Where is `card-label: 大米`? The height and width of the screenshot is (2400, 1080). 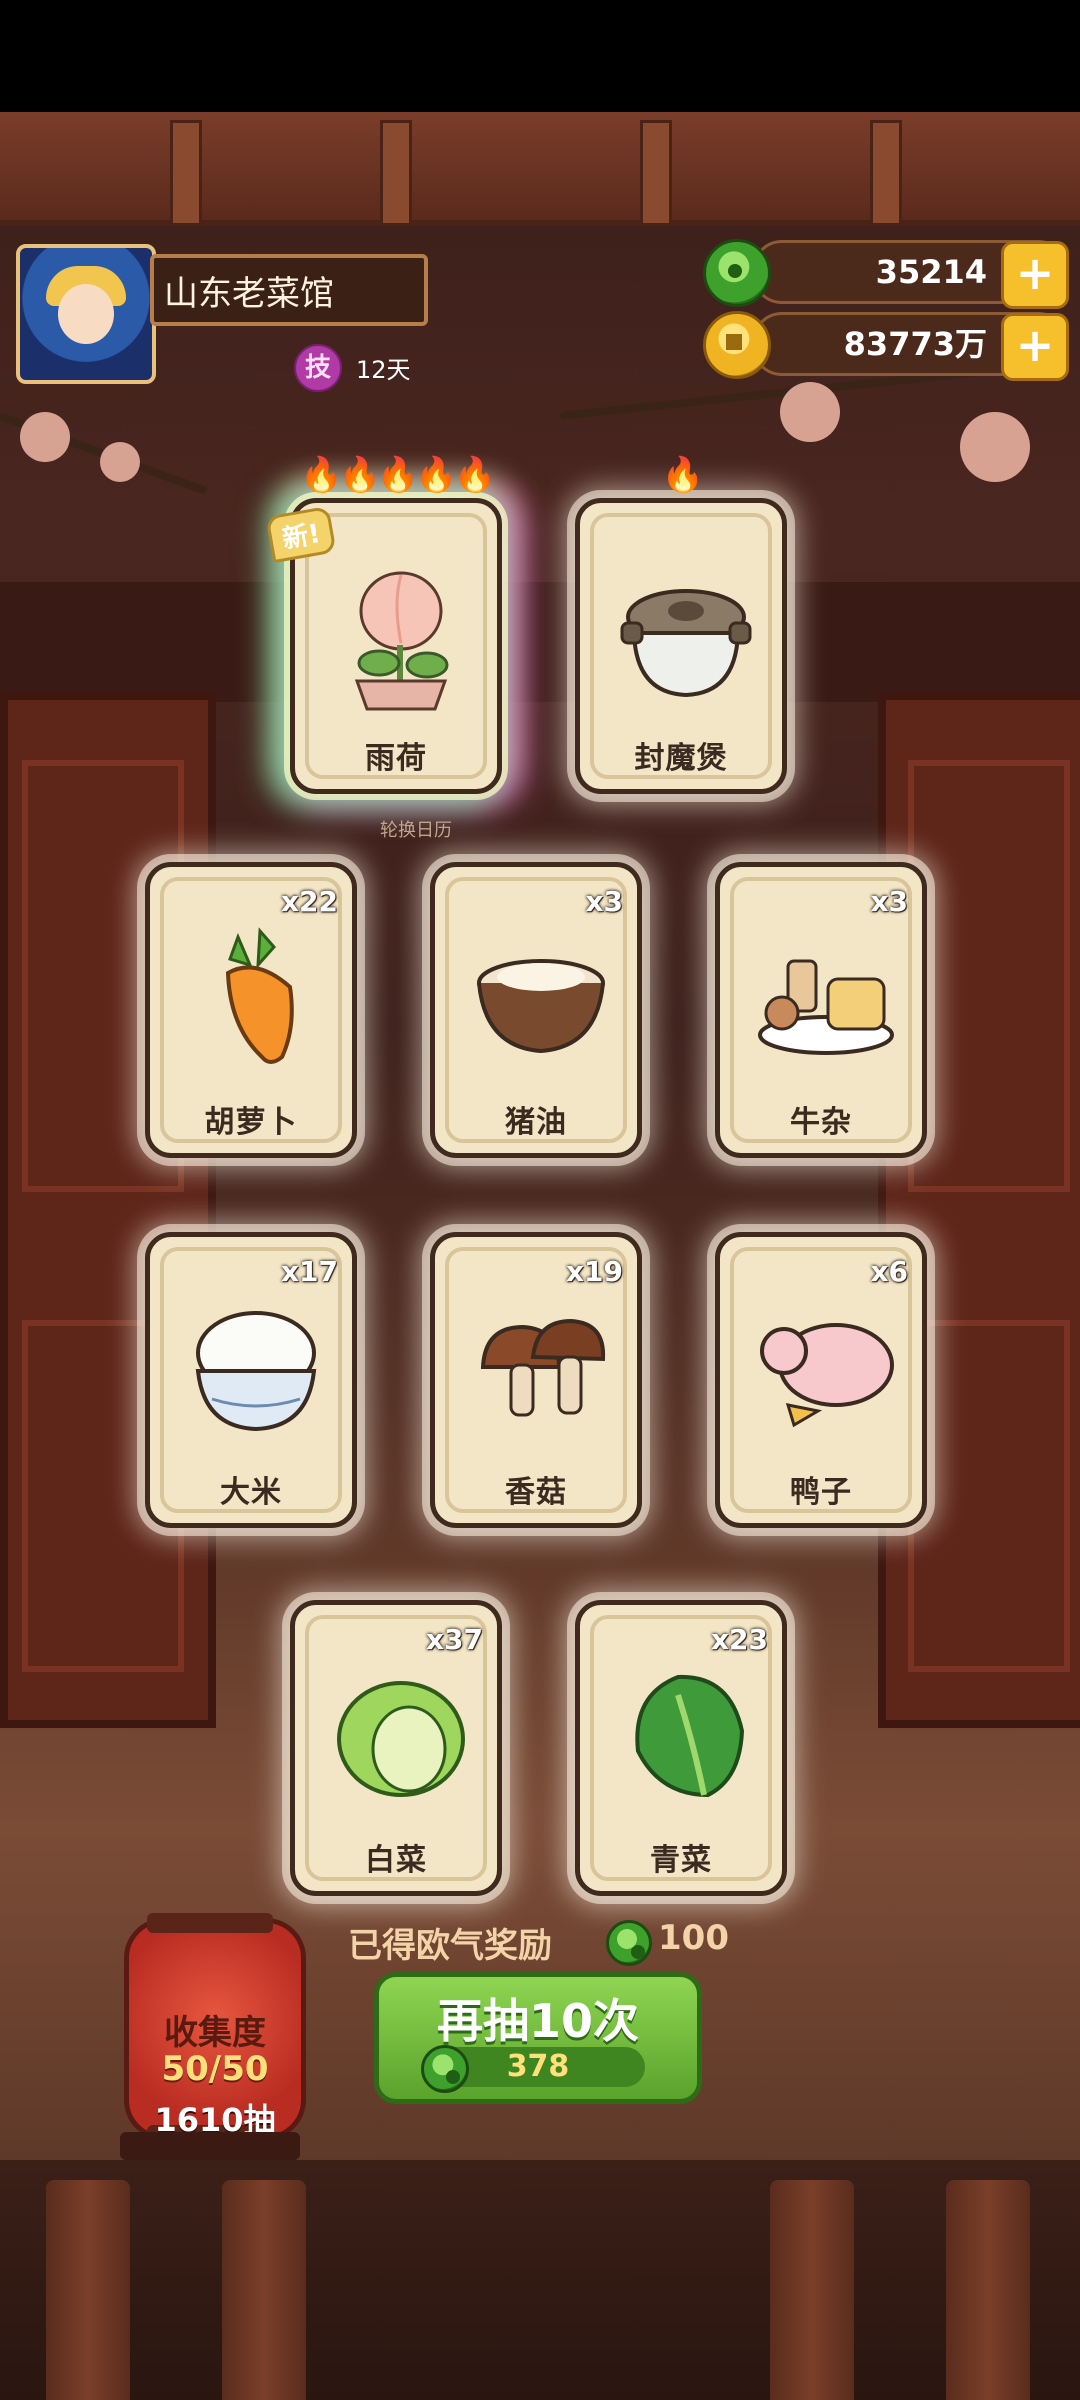 card-label: 大米 is located at coordinates (251, 1492).